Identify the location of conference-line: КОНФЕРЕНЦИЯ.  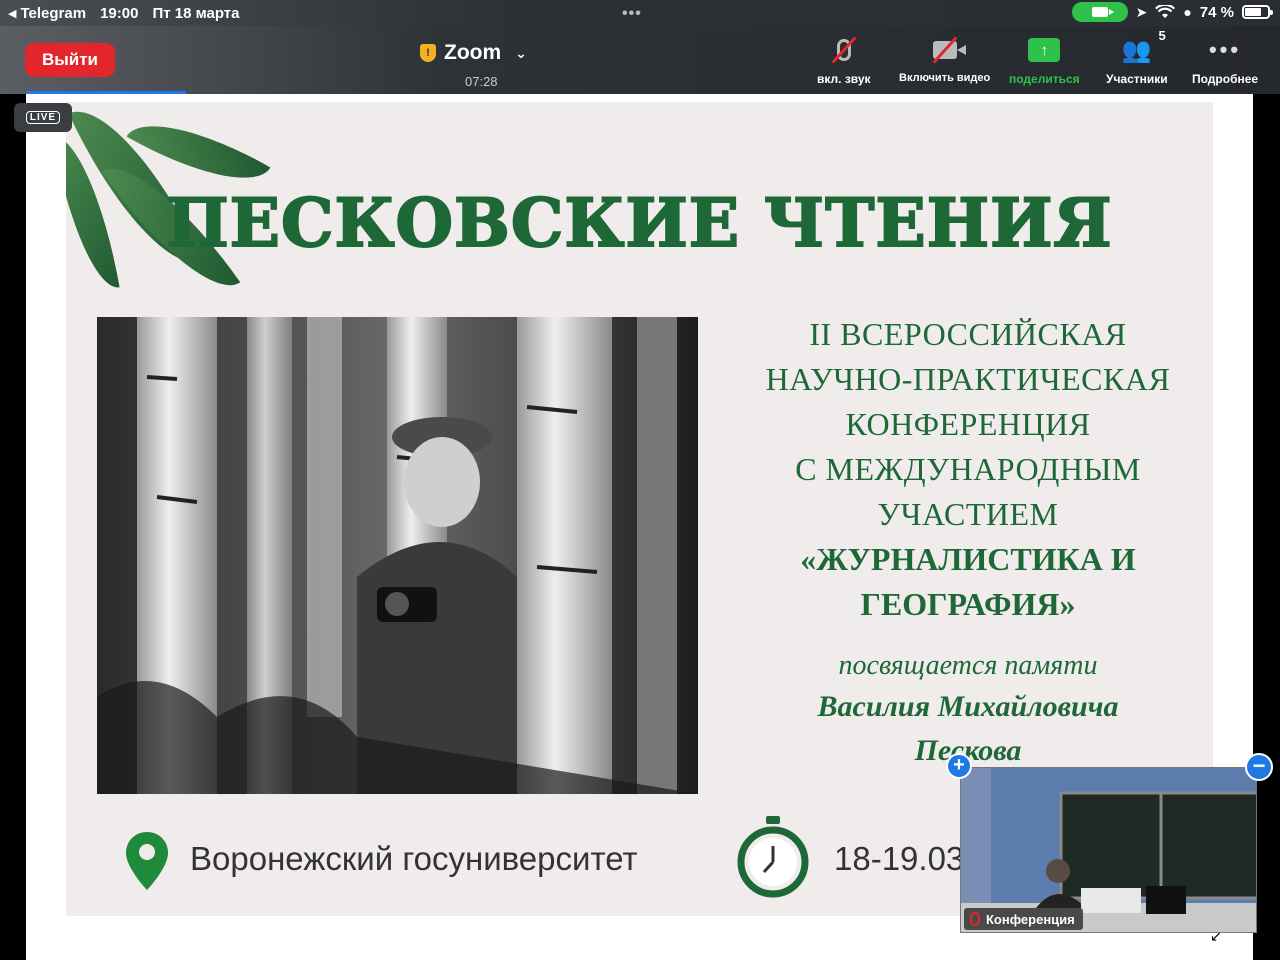
(968, 424).